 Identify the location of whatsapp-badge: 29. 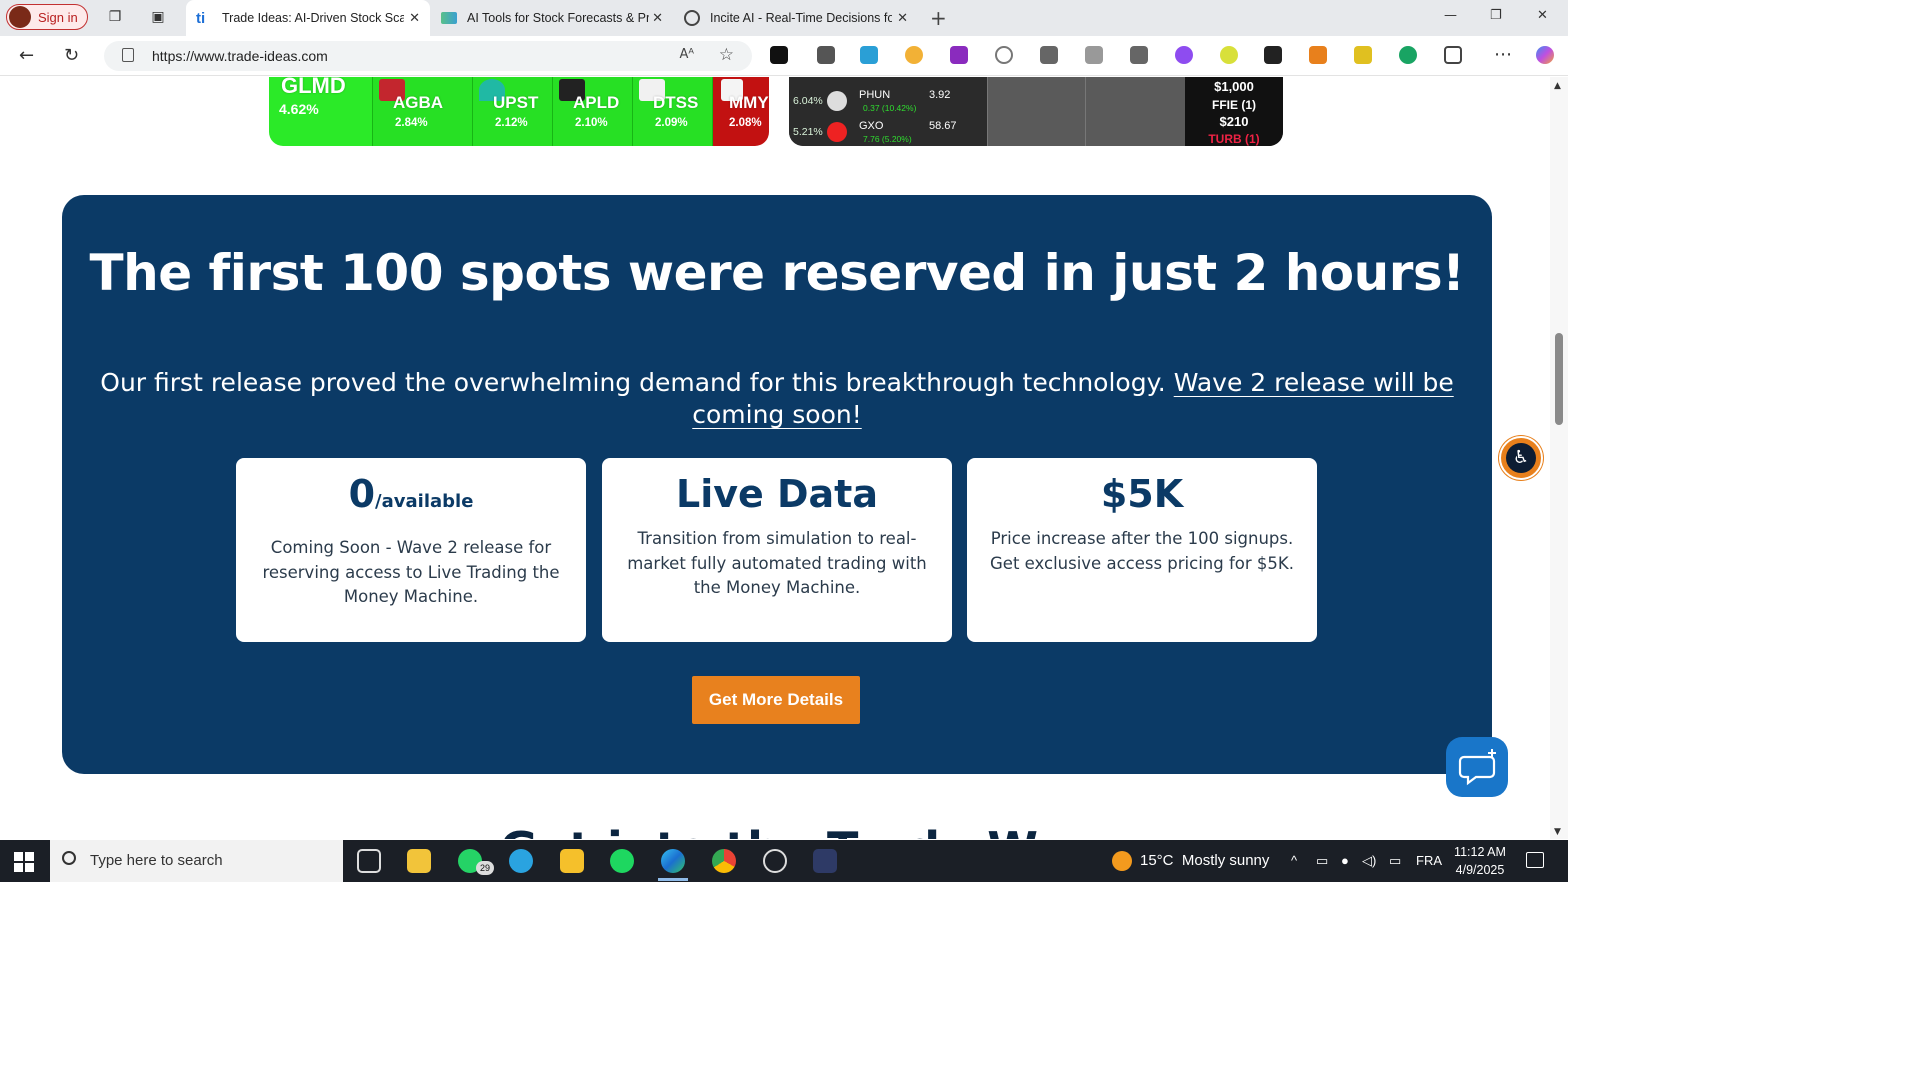
(485, 868).